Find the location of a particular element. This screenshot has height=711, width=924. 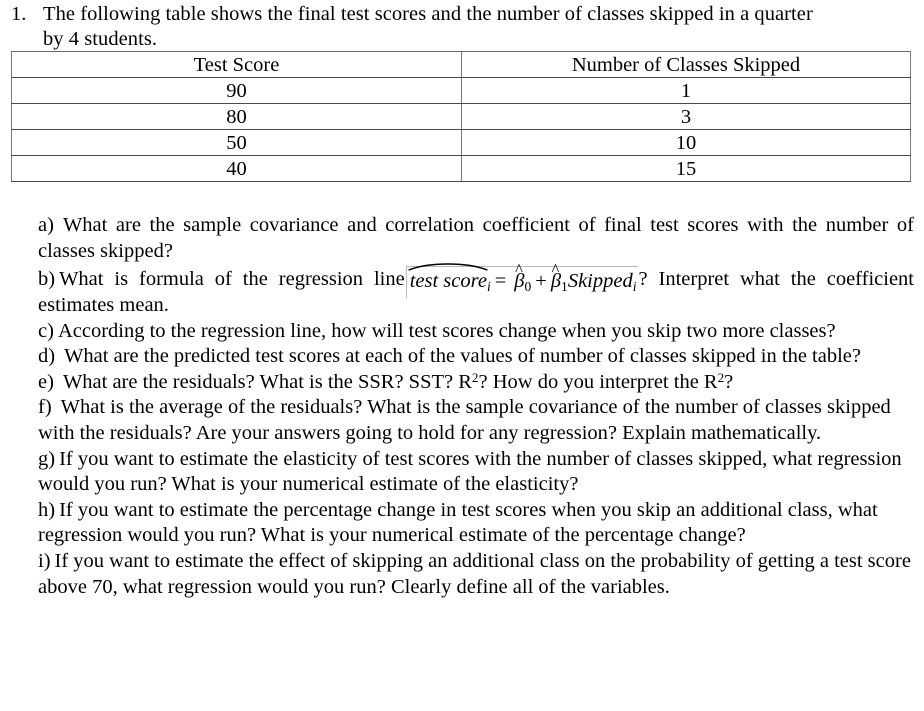

table-cell-classes-skipped: 15 is located at coordinates (686, 168).